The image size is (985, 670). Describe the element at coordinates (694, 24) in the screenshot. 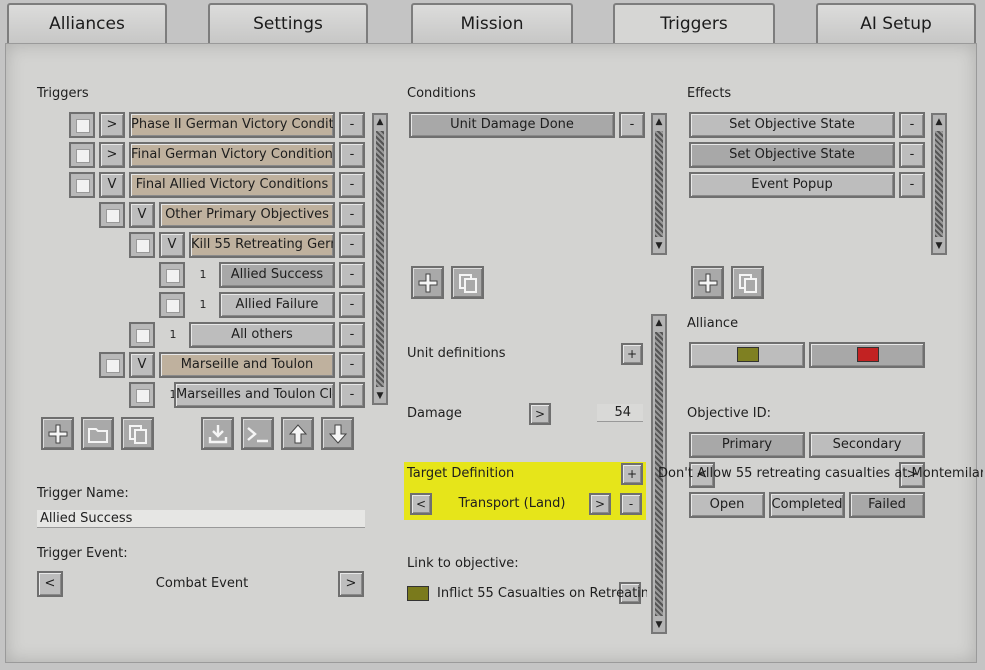

I see `tab-triggers: Triggers` at that location.